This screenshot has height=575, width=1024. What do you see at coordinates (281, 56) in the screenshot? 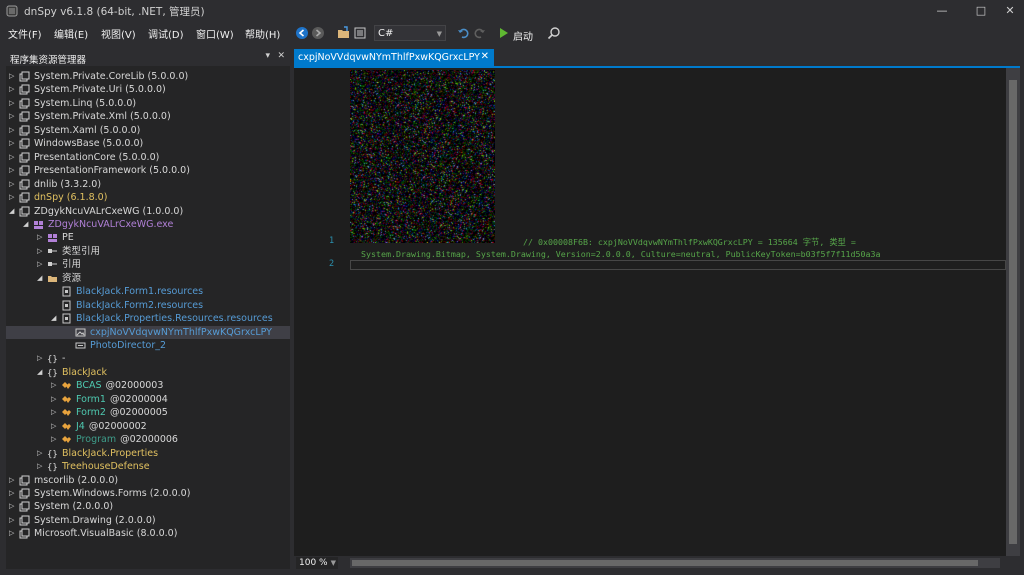
I see `panel-close-icon: ✕` at bounding box center [281, 56].